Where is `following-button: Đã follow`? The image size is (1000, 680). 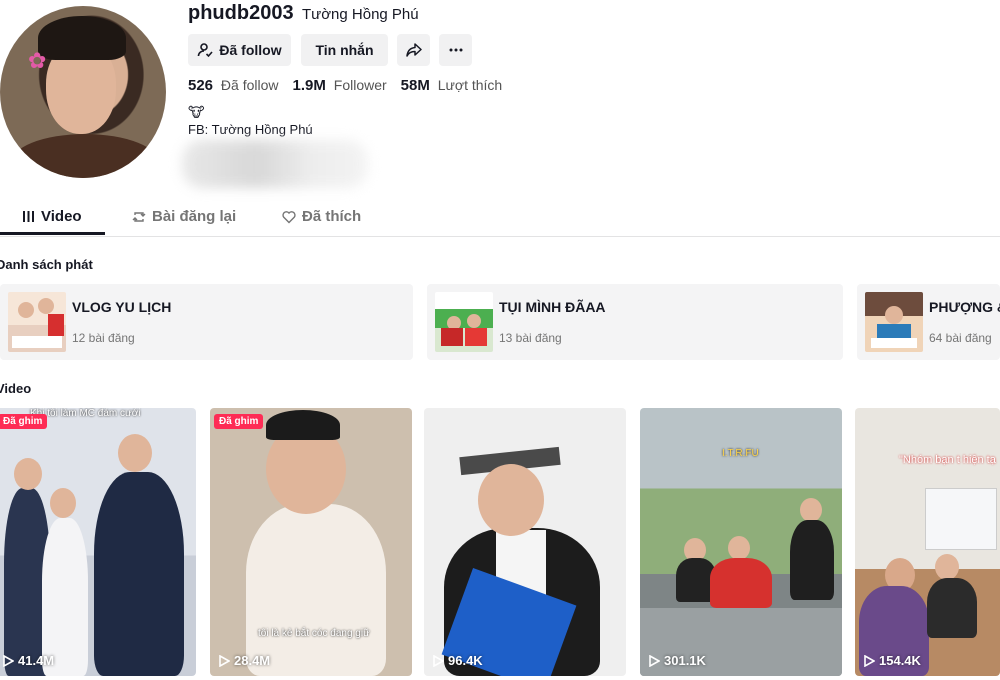 following-button: Đã follow is located at coordinates (239, 50).